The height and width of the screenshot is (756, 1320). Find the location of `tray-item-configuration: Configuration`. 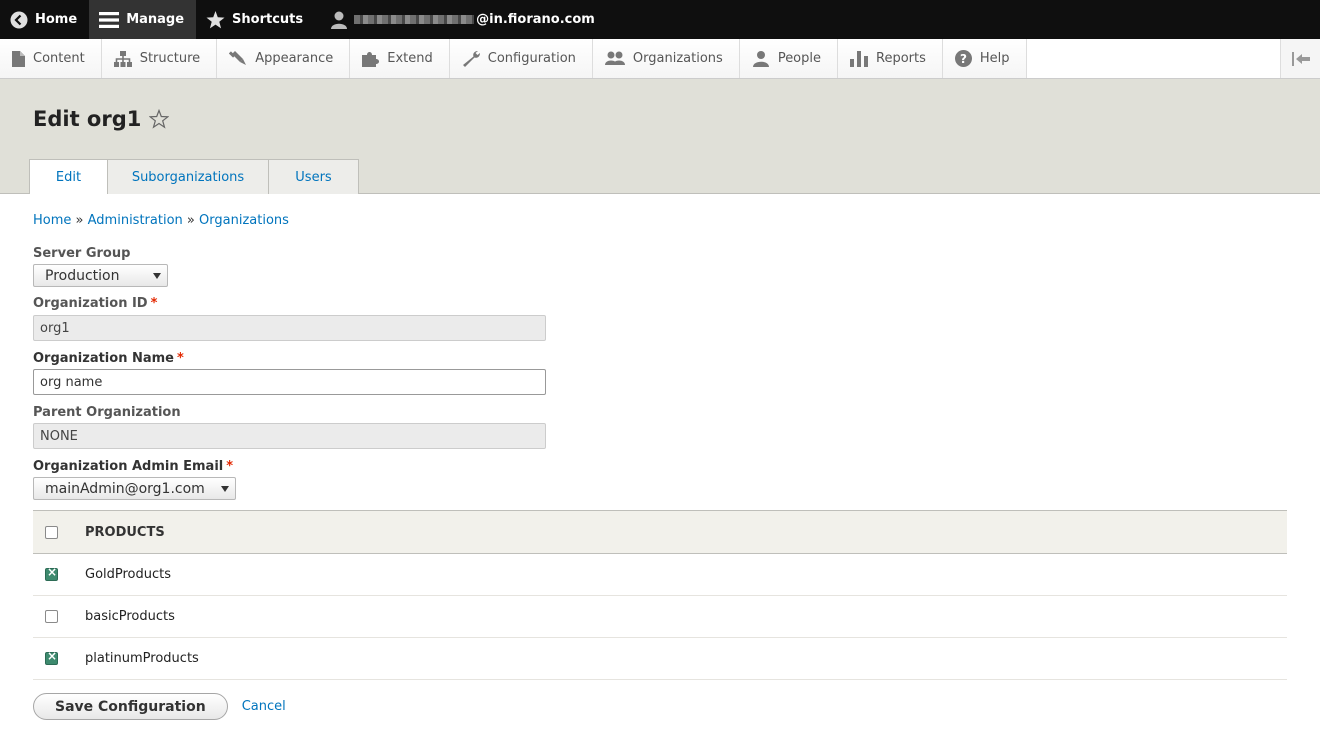

tray-item-configuration: Configuration is located at coordinates (521, 58).